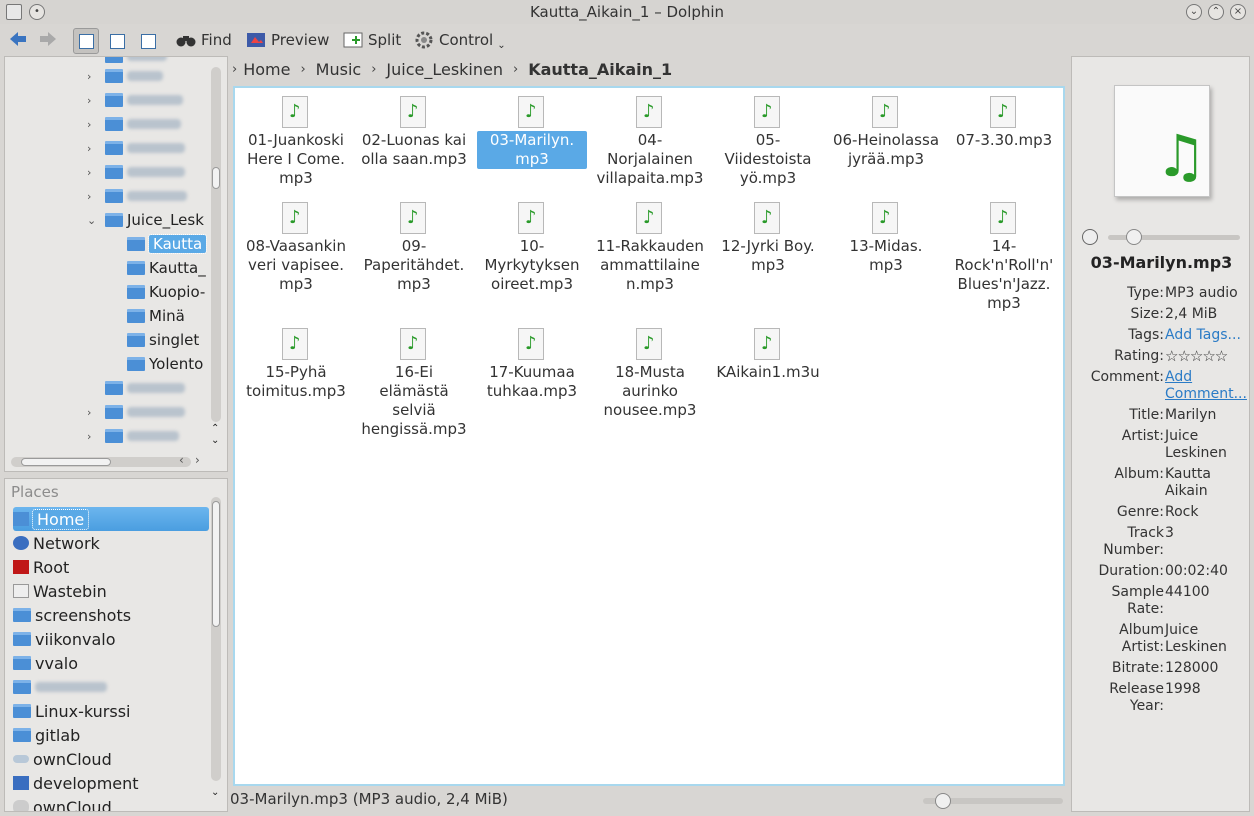 The image size is (1254, 816). What do you see at coordinates (296, 248) in the screenshot?
I see `file-item: ♪ 08-Vaasankin veri vapisee. mp3` at bounding box center [296, 248].